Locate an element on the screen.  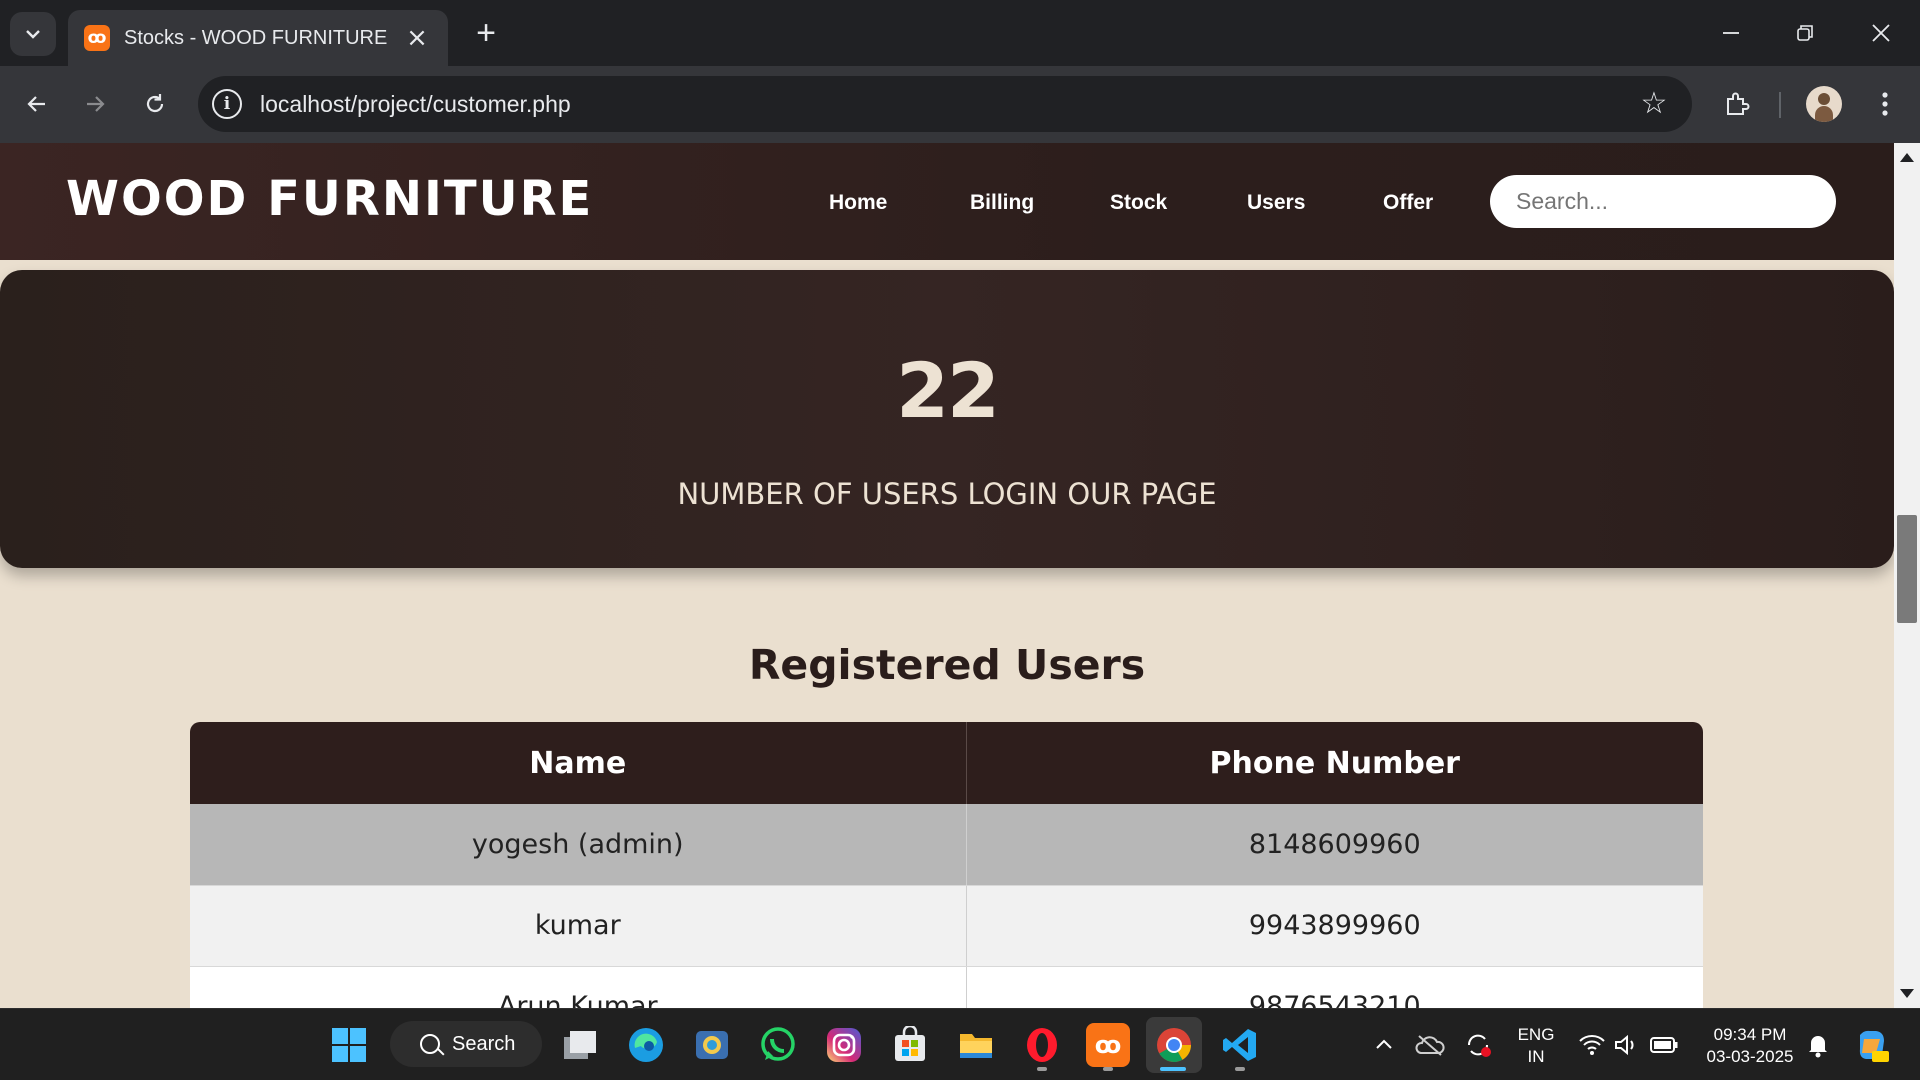
reload-button is located at coordinates (155, 104).